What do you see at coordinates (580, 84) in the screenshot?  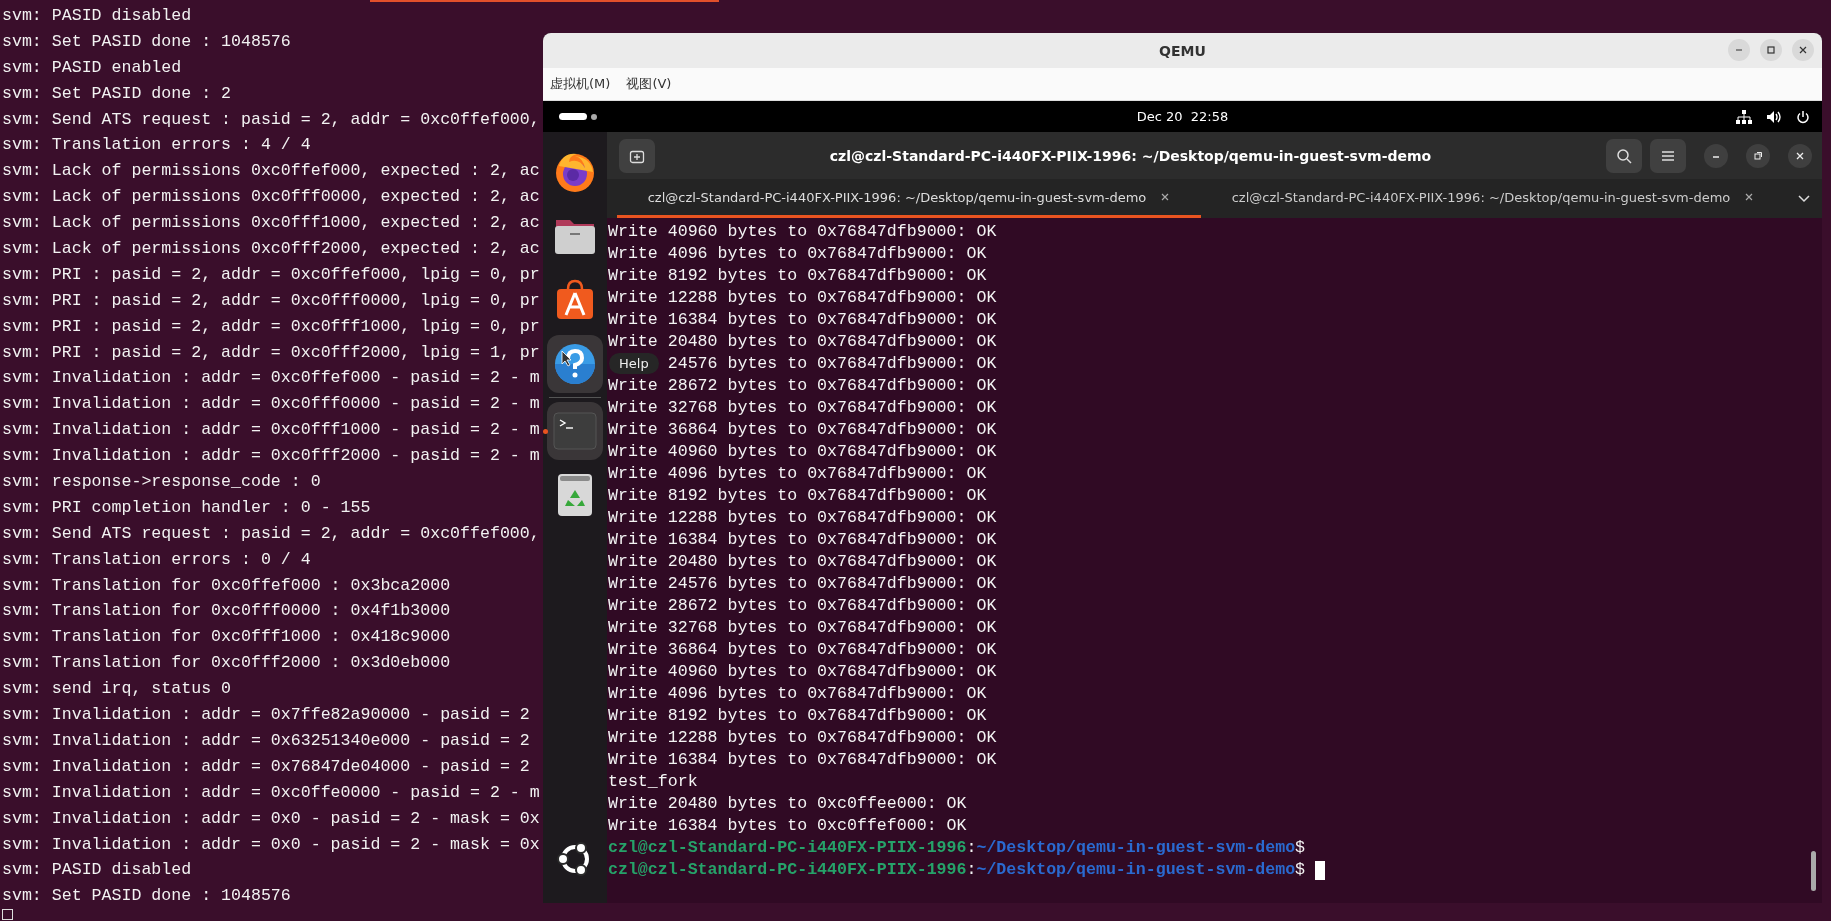 I see `menu-item: 虚拟机(M)` at bounding box center [580, 84].